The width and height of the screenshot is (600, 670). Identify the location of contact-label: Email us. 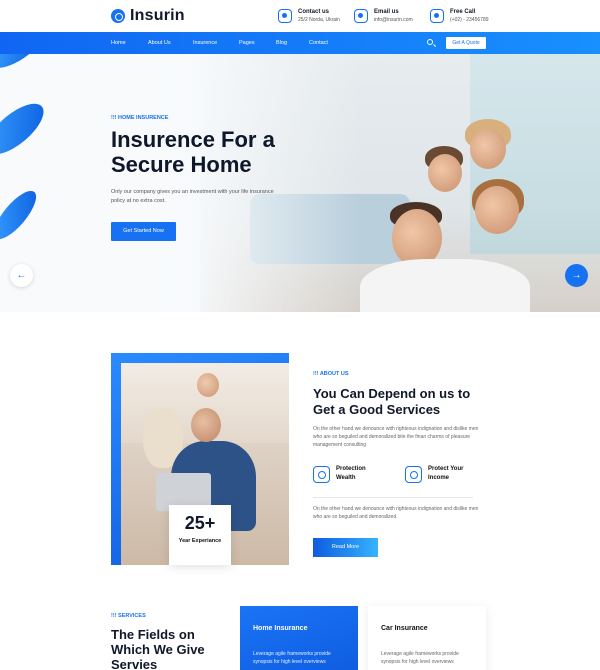
(386, 12).